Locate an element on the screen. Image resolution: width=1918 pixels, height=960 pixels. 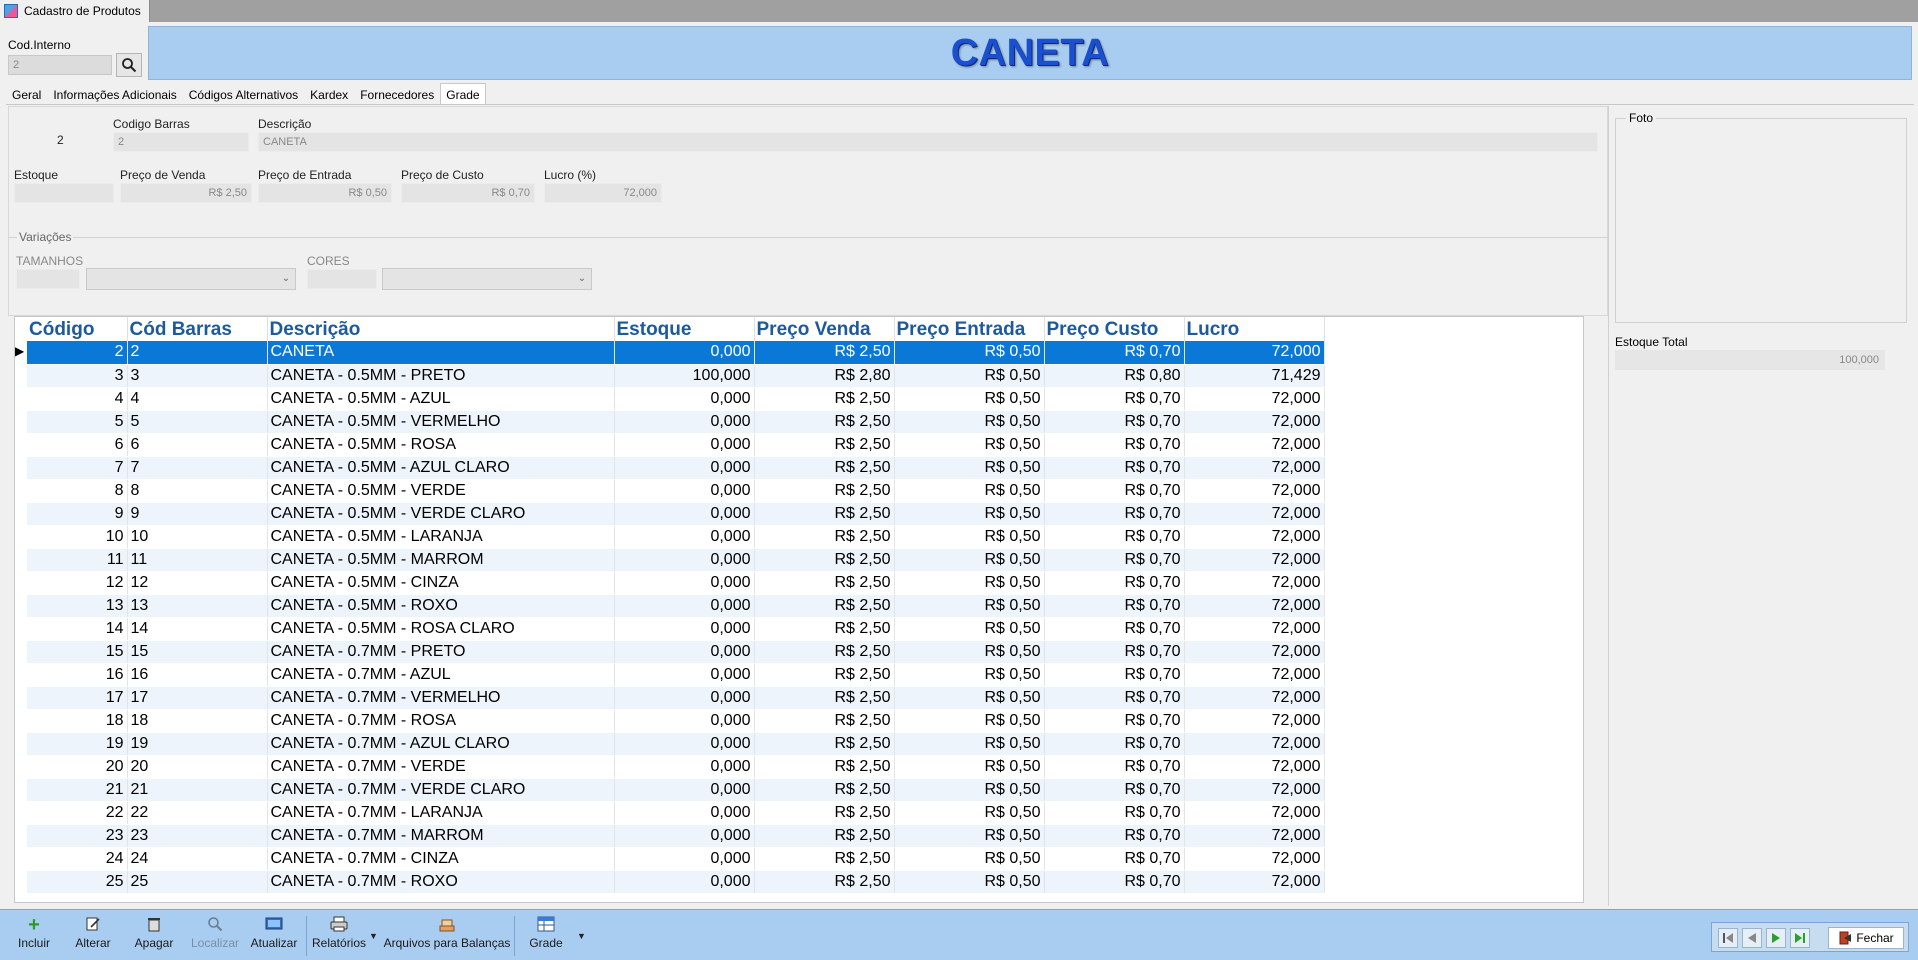
table-cell: 3 is located at coordinates (197, 376).